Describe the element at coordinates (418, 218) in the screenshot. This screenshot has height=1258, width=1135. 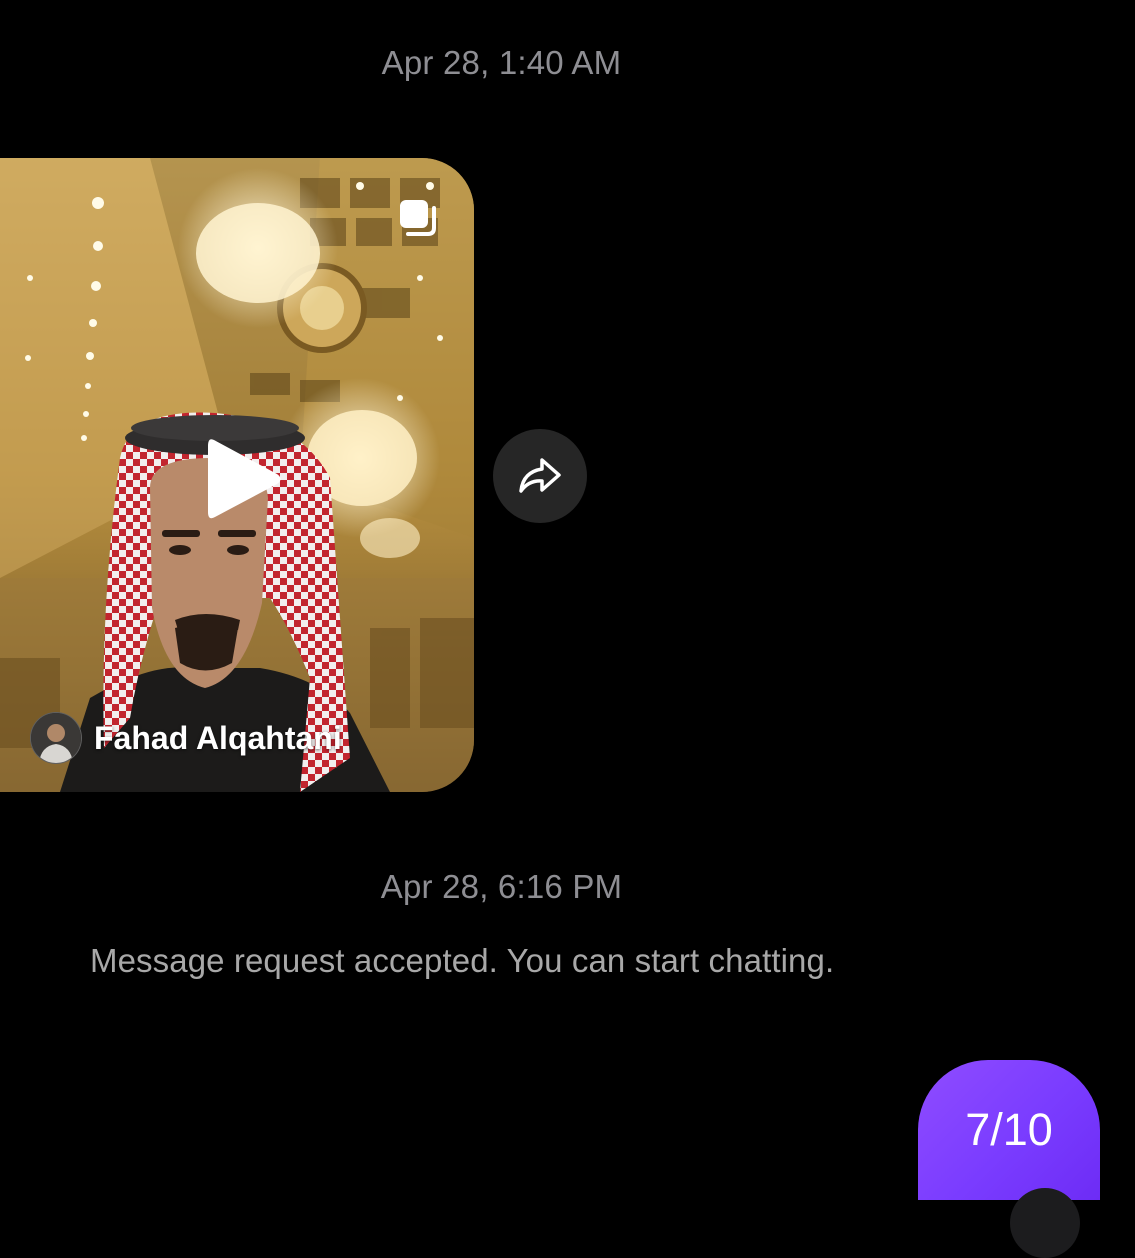
I see `reel-multiple-icon` at that location.